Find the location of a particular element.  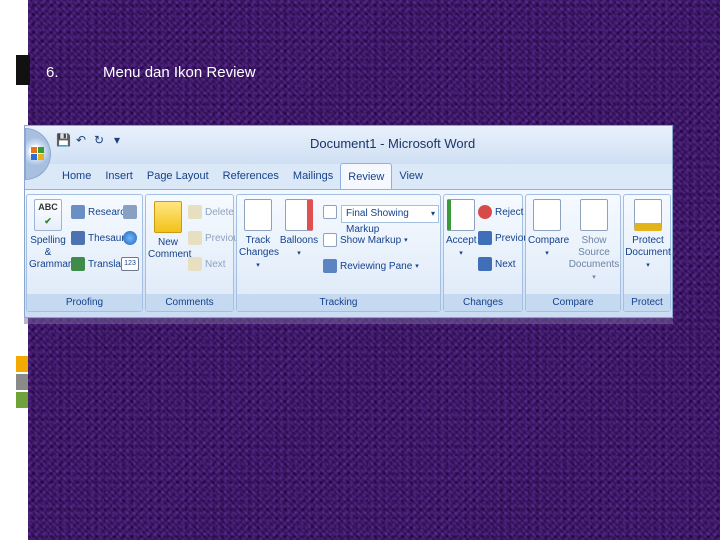

display-for-review-icon-wrap is located at coordinates (330, 212).